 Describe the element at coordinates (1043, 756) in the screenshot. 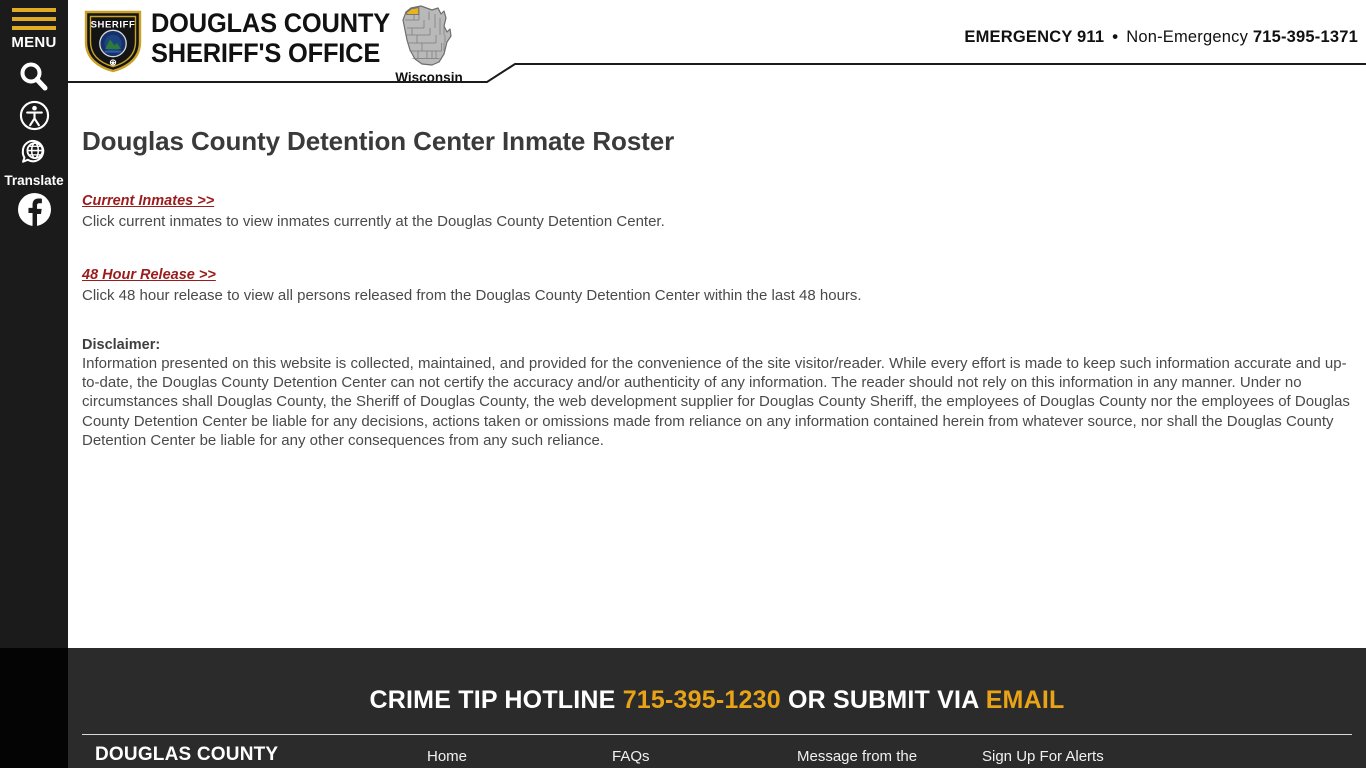

I see `footer-nav-alerts: Sign Up For Alerts` at that location.